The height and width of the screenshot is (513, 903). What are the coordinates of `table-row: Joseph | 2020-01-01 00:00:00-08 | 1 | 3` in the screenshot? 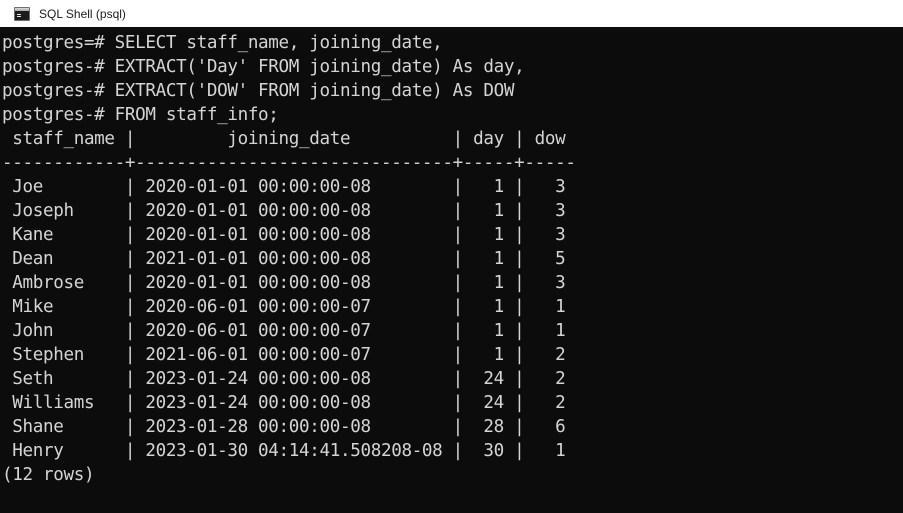 It's located at (284, 211).